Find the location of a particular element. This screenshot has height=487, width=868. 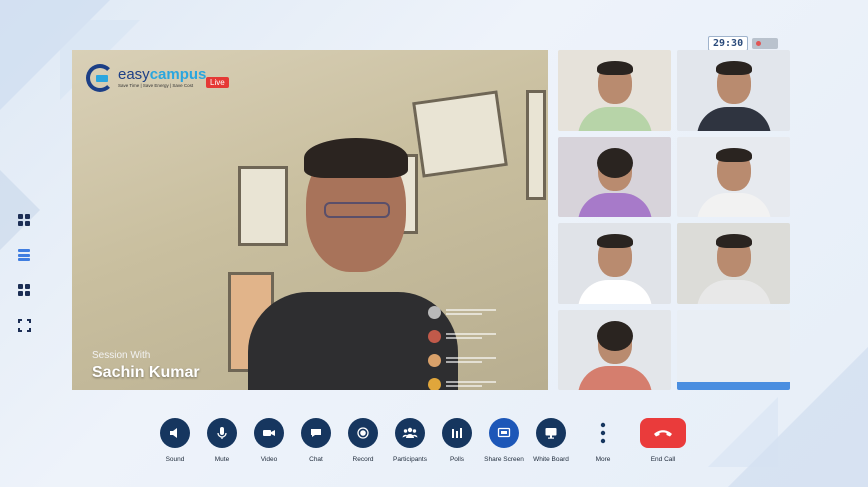

sound-button: Sound is located at coordinates (175, 440).